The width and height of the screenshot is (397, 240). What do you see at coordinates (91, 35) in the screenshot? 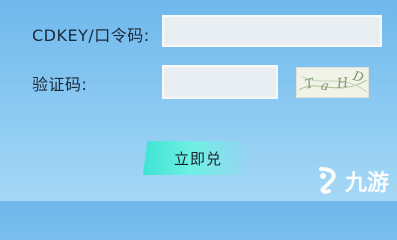
I see `cdkey-label: CDKEY/口令码:` at bounding box center [91, 35].